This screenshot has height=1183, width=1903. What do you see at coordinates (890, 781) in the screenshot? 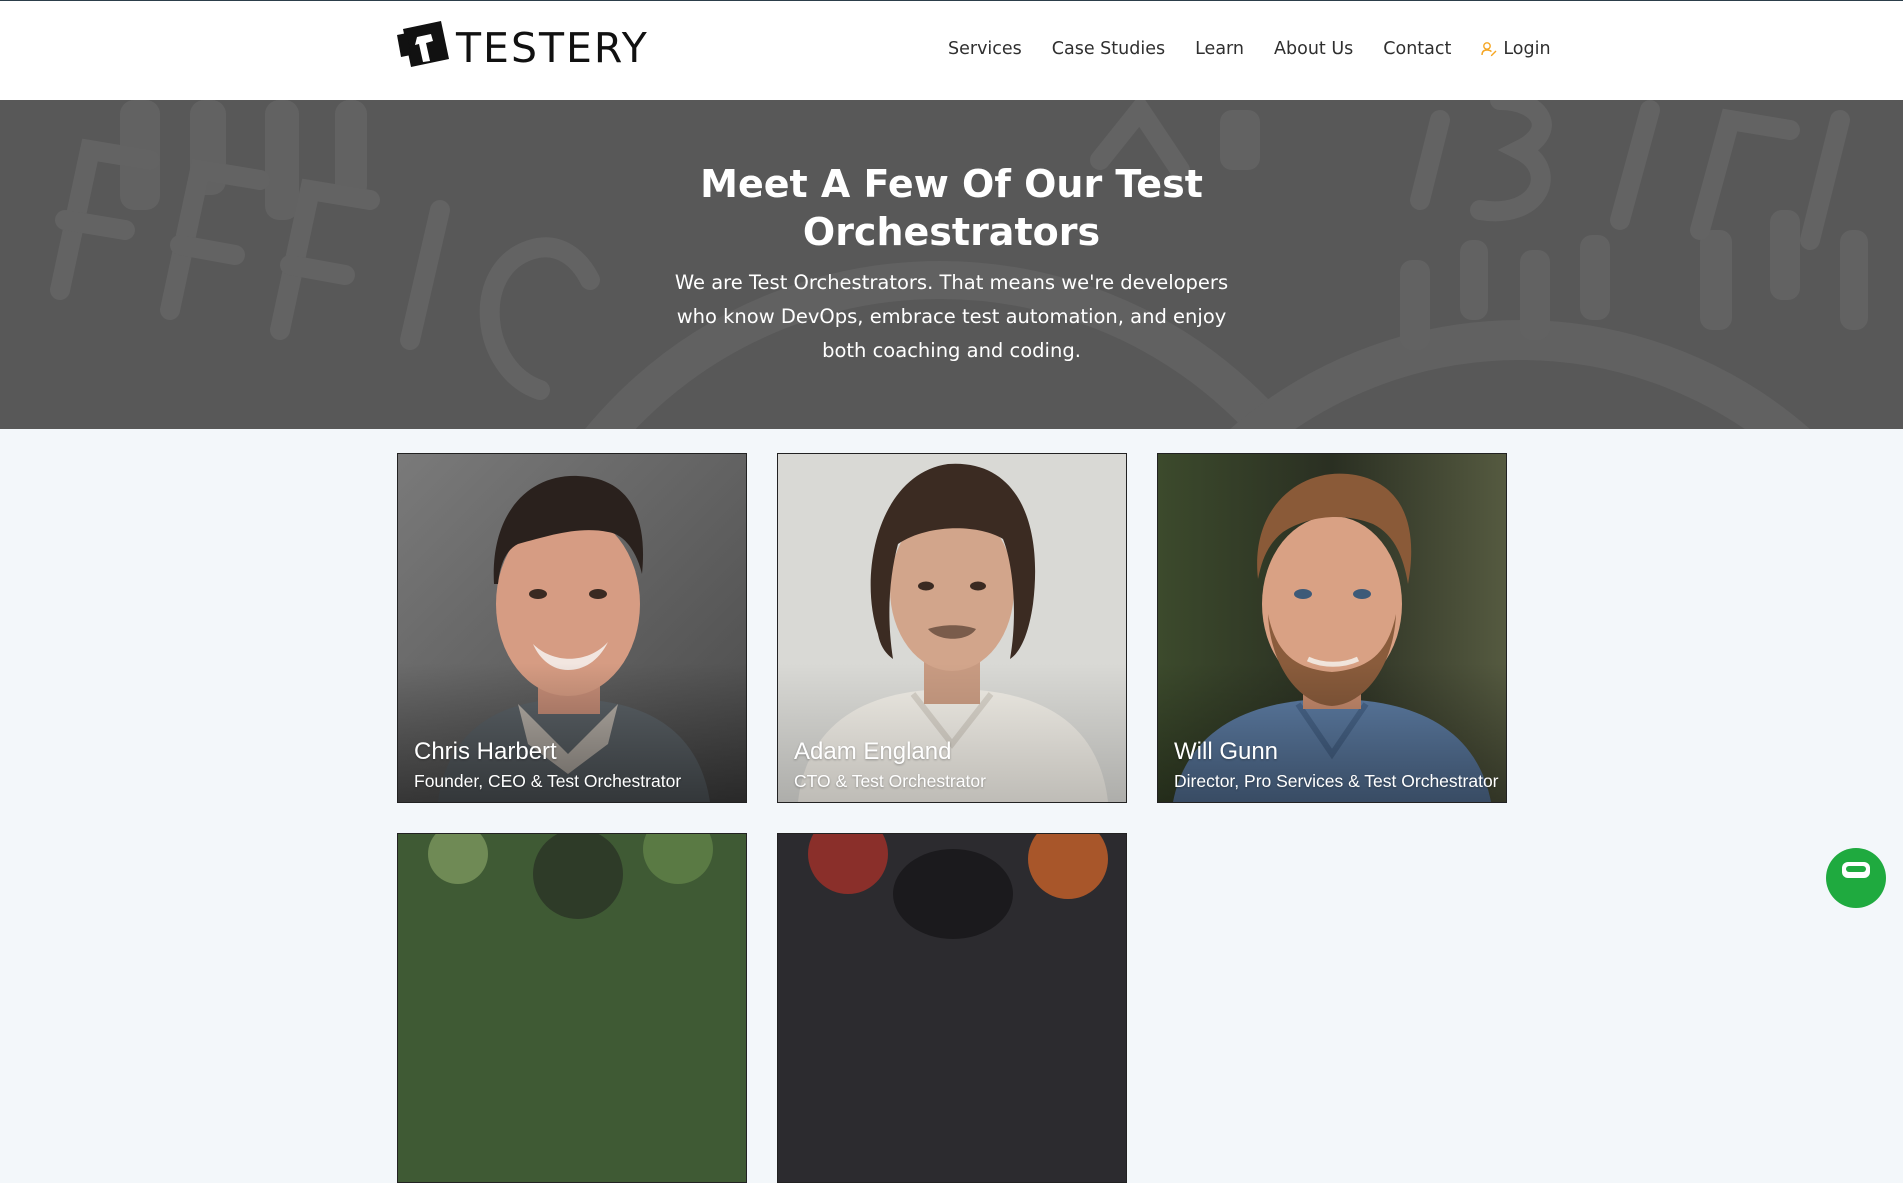
I see `team-member-role: CTO & Test Orchestrator` at bounding box center [890, 781].